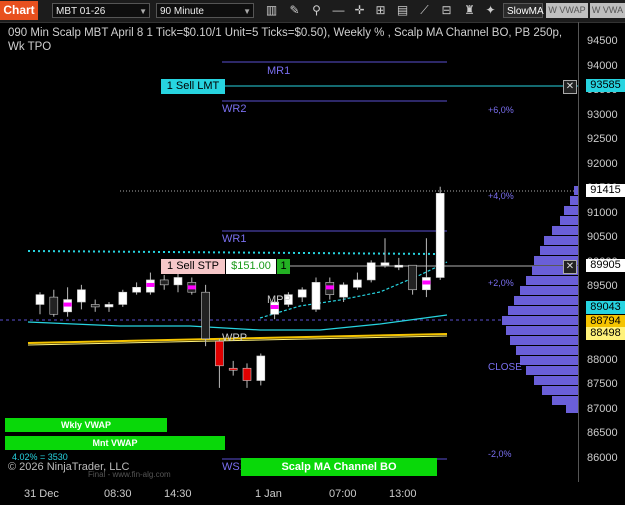 Image resolution: width=625 pixels, height=505 pixels. What do you see at coordinates (41, 494) in the screenshot?
I see `time-tick-label: 31 Dec` at bounding box center [41, 494].